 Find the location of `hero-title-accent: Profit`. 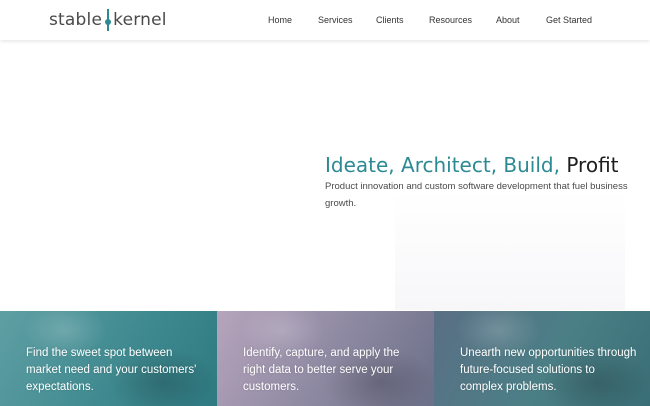

hero-title-accent: Profit is located at coordinates (592, 165).